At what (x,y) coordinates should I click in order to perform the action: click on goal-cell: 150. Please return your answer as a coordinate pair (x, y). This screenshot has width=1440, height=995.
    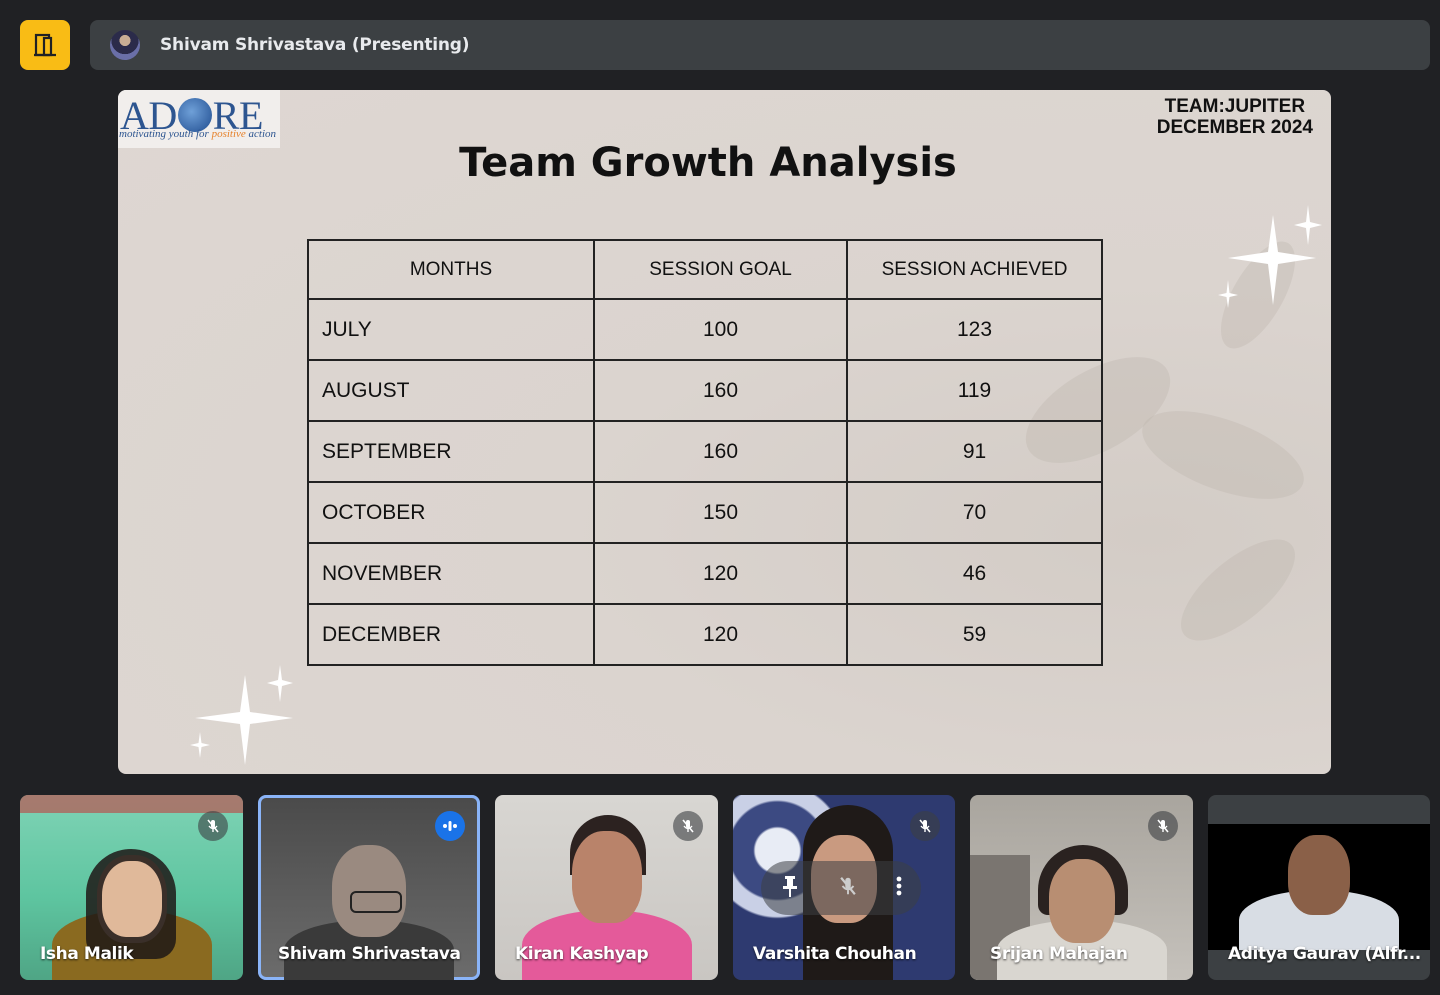
    Looking at the image, I should click on (720, 512).